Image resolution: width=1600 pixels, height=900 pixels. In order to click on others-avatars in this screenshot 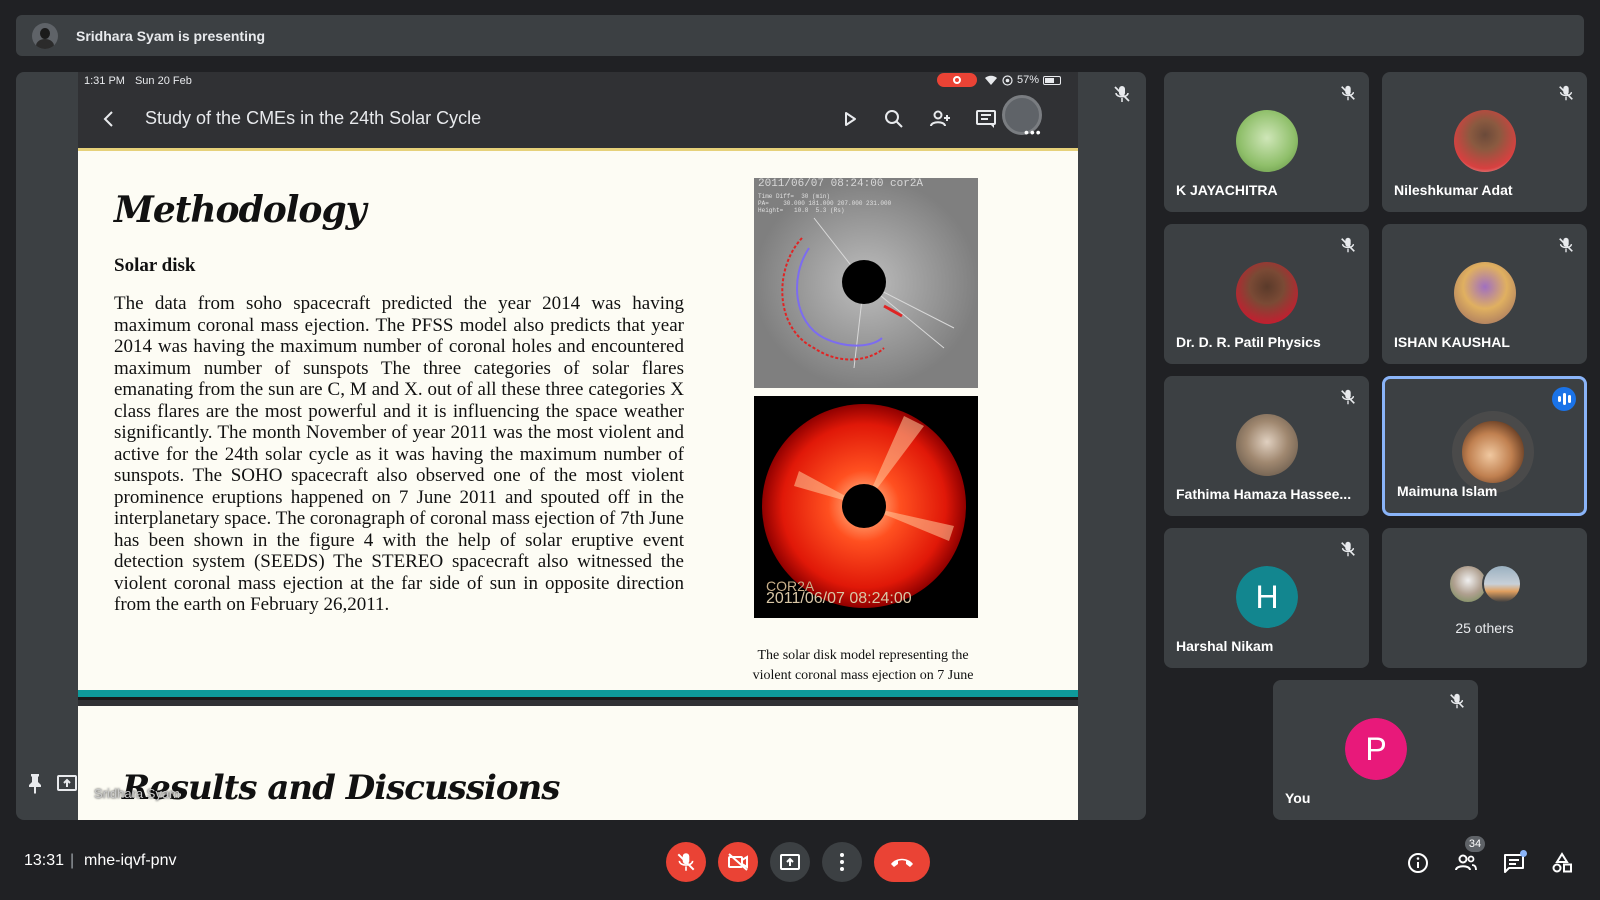, I will do `click(1486, 584)`.